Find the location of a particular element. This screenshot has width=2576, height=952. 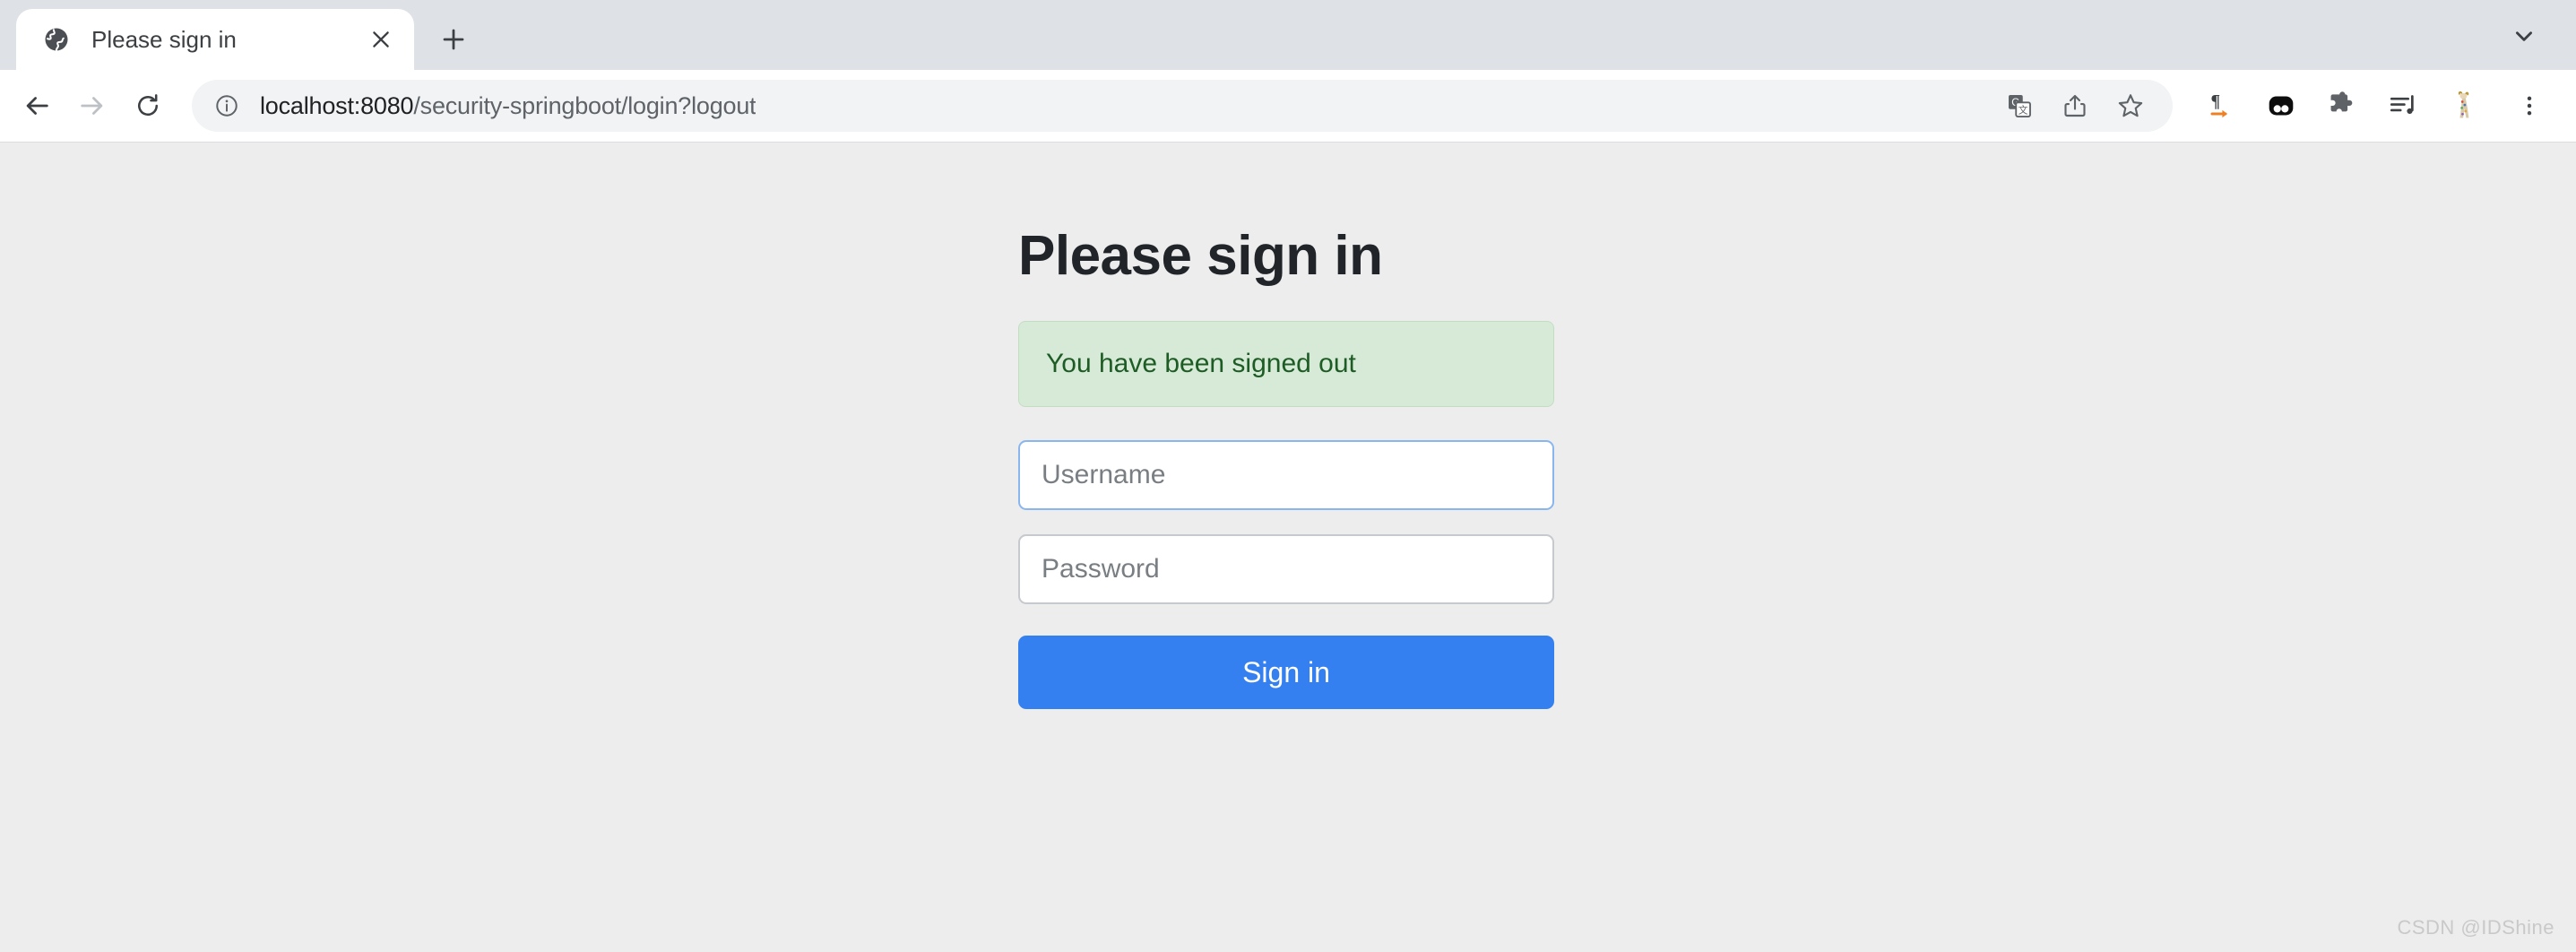

extension-icons: ¶ is located at coordinates (2337, 106).